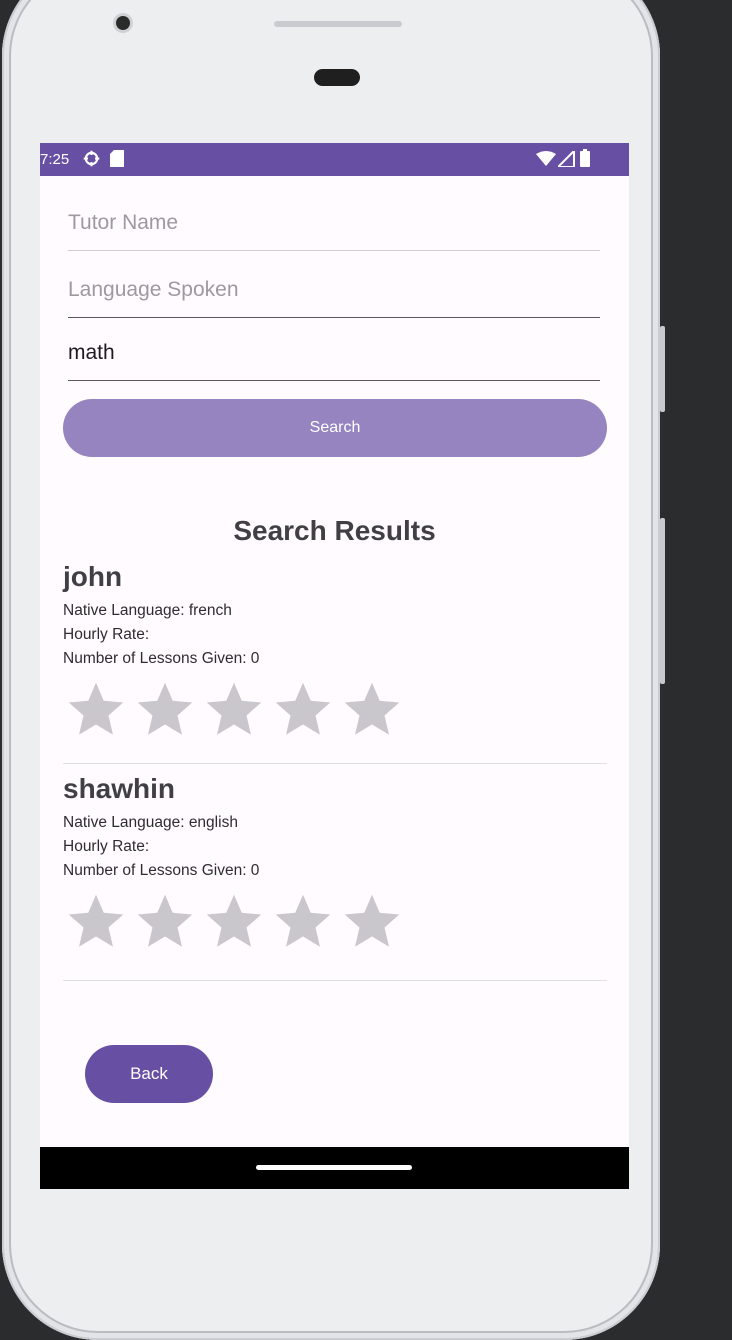 This screenshot has width=732, height=1340. I want to click on battery-icon, so click(585, 160).